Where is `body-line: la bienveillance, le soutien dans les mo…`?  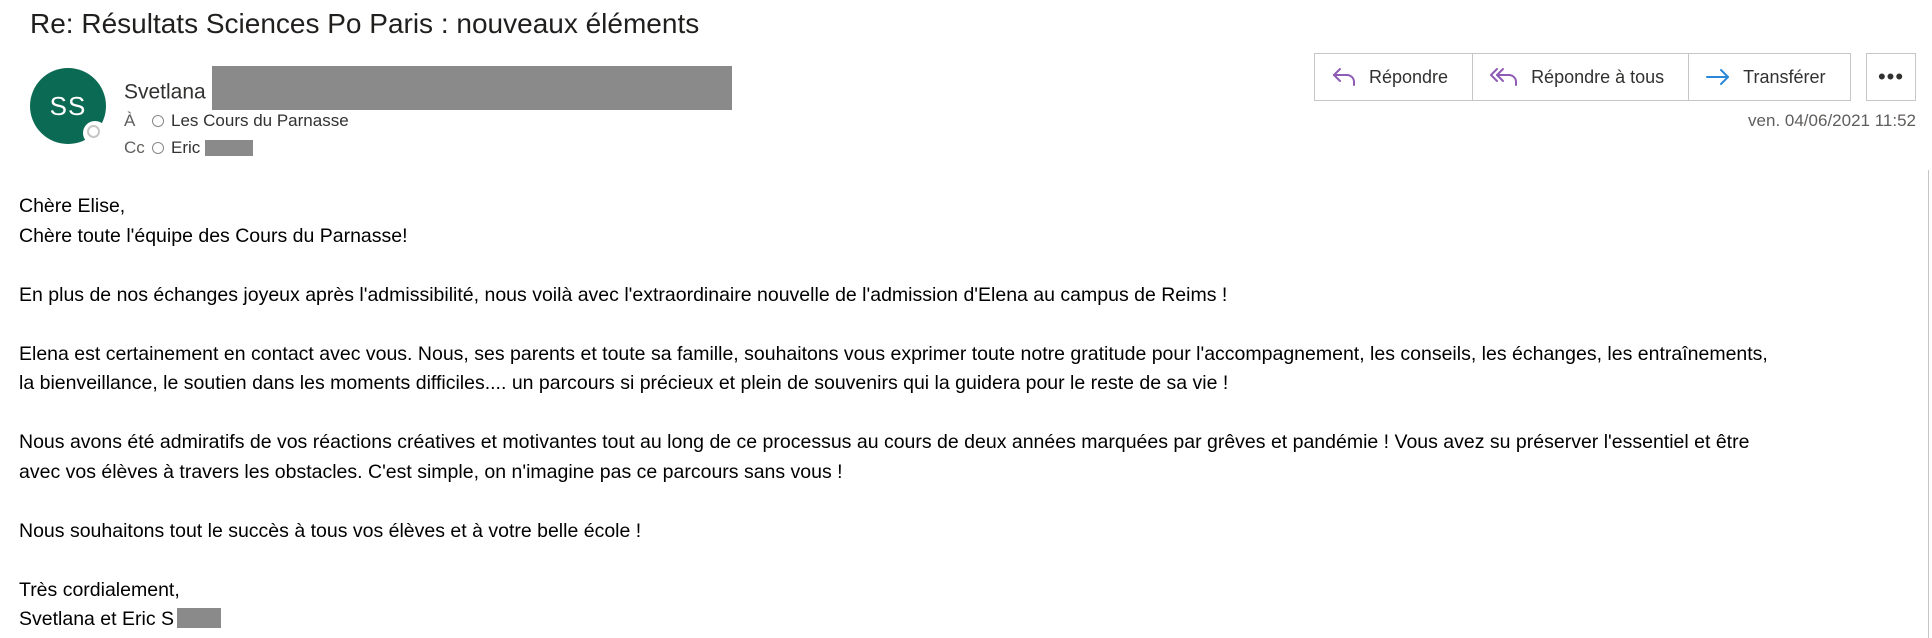 body-line: la bienveillance, le soutien dans les mo… is located at coordinates (624, 383).